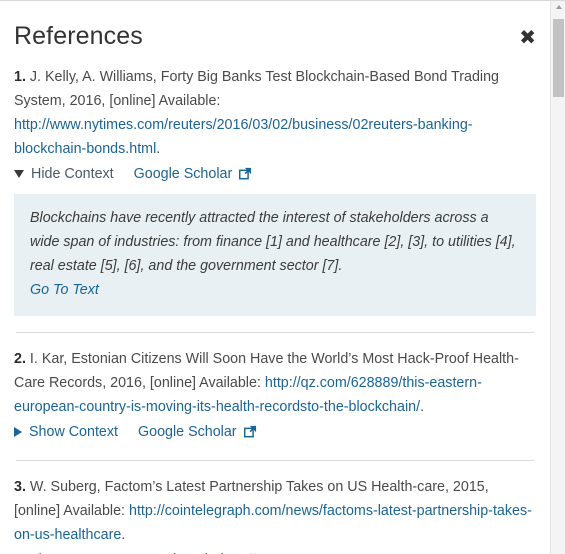 The height and width of the screenshot is (554, 565). I want to click on context-toggle-label: Hide Context, so click(72, 173).